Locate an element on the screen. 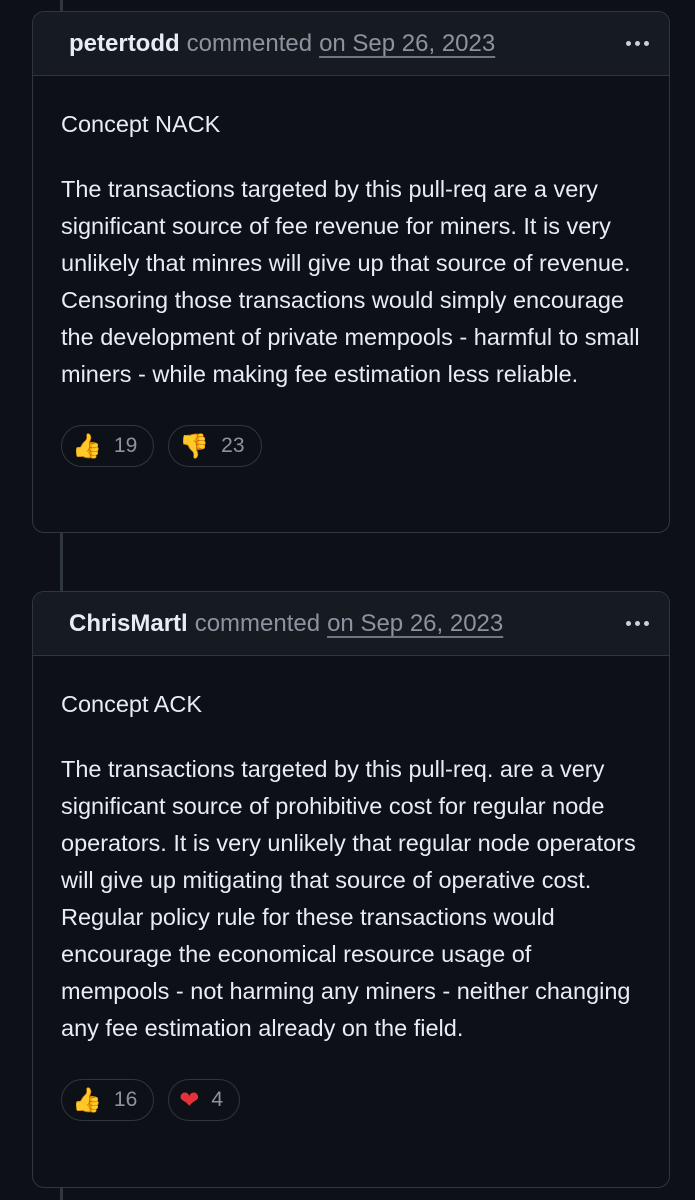  comment-header: ChrisMartl commented on Sep 26, 2023 is located at coordinates (351, 624).